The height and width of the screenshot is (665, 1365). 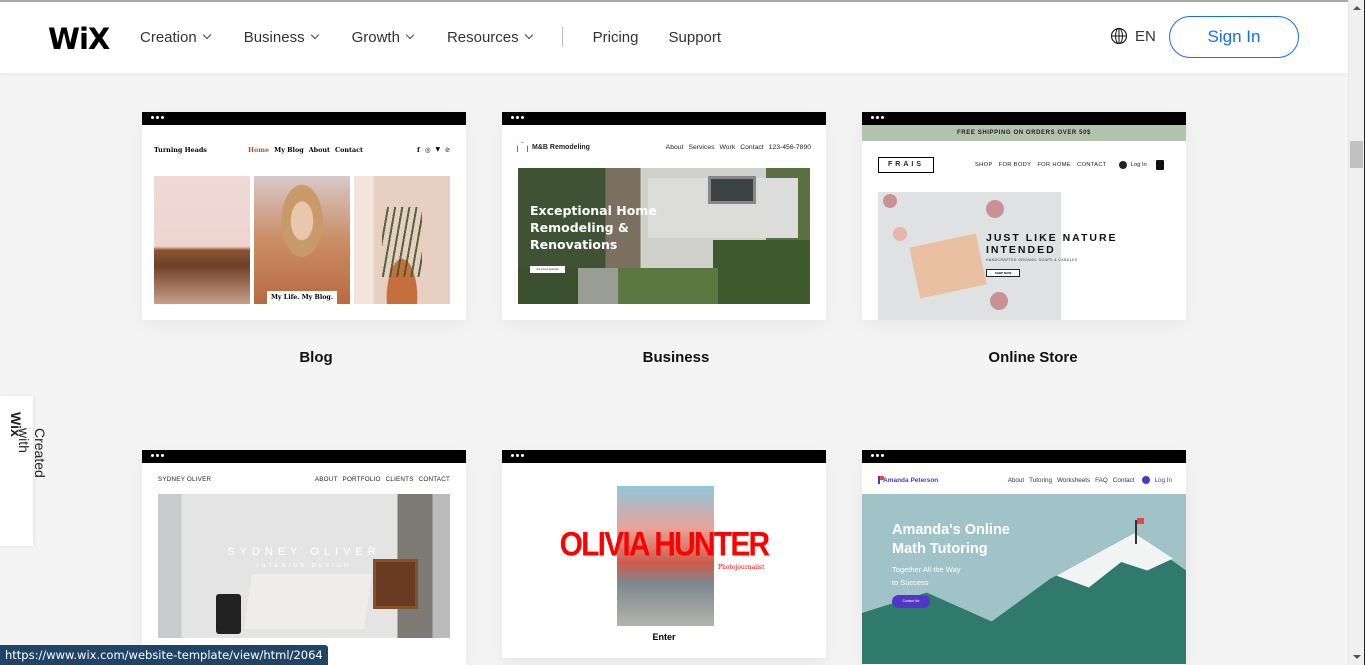 What do you see at coordinates (32, 453) in the screenshot?
I see `created-with-prefix: Created with` at bounding box center [32, 453].